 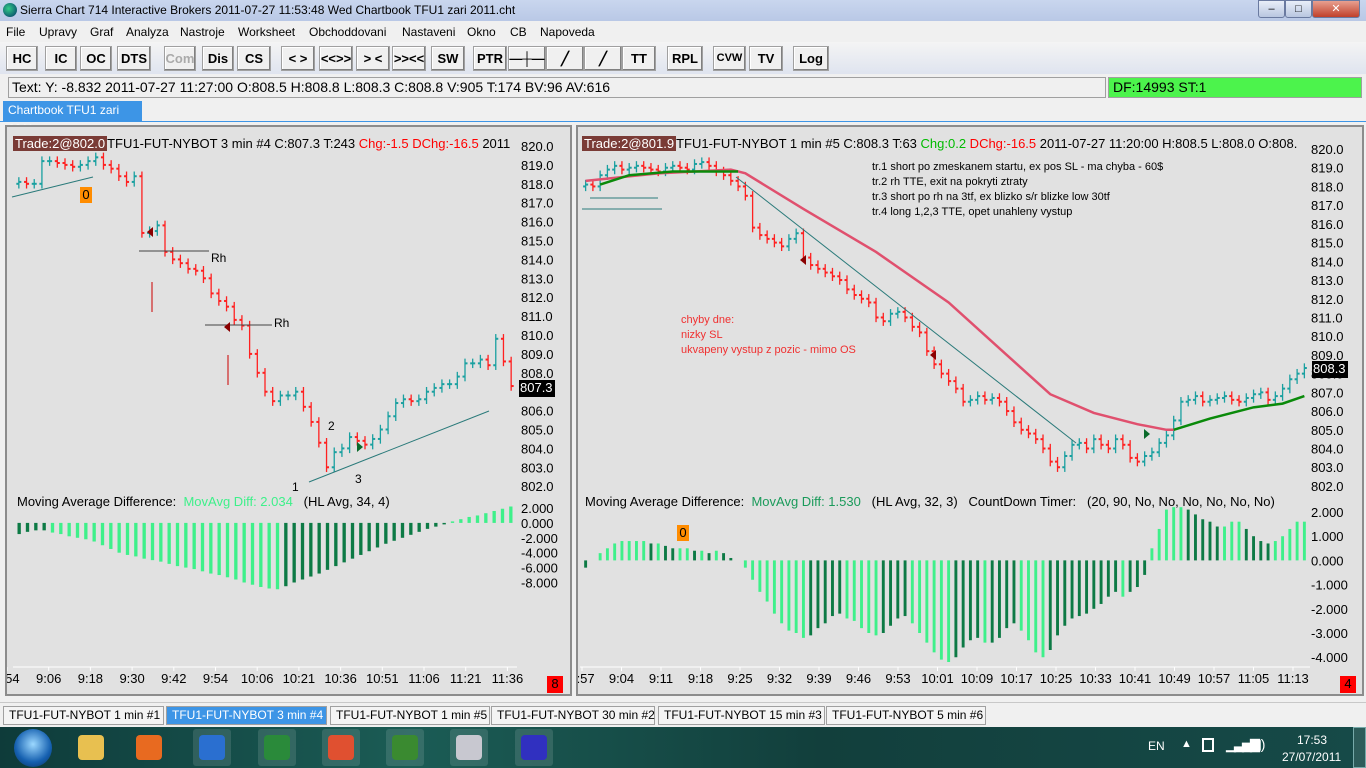 What do you see at coordinates (1271, 9) in the screenshot?
I see `minimize-button: –` at bounding box center [1271, 9].